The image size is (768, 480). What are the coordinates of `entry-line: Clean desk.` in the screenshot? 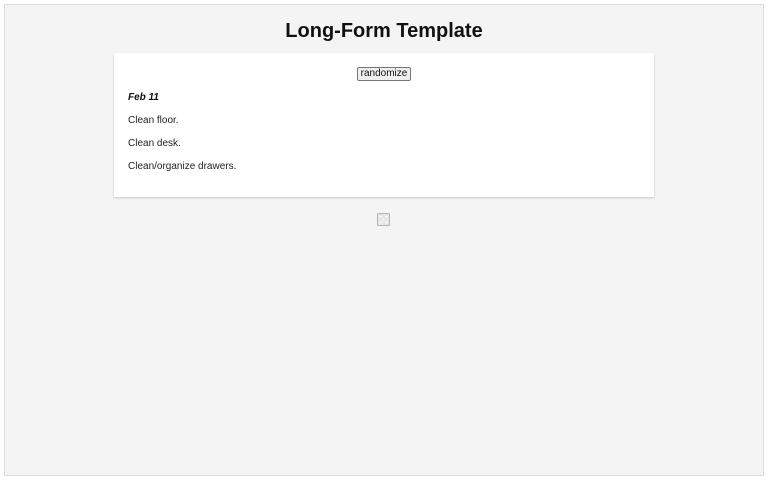 It's located at (154, 143).